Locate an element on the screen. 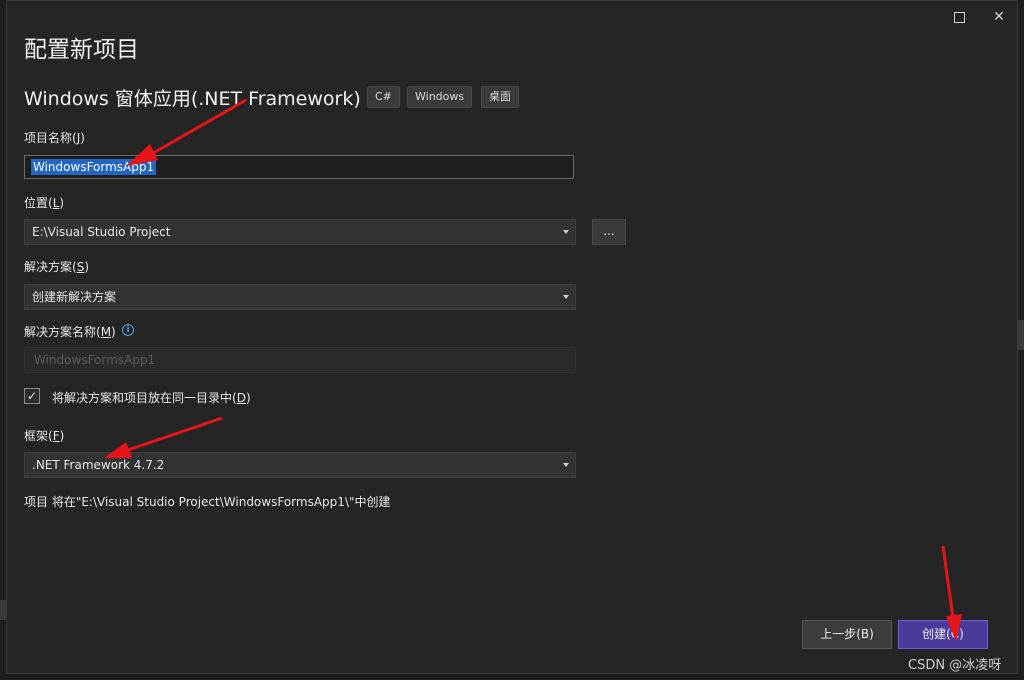  info-icon: i is located at coordinates (128, 330).